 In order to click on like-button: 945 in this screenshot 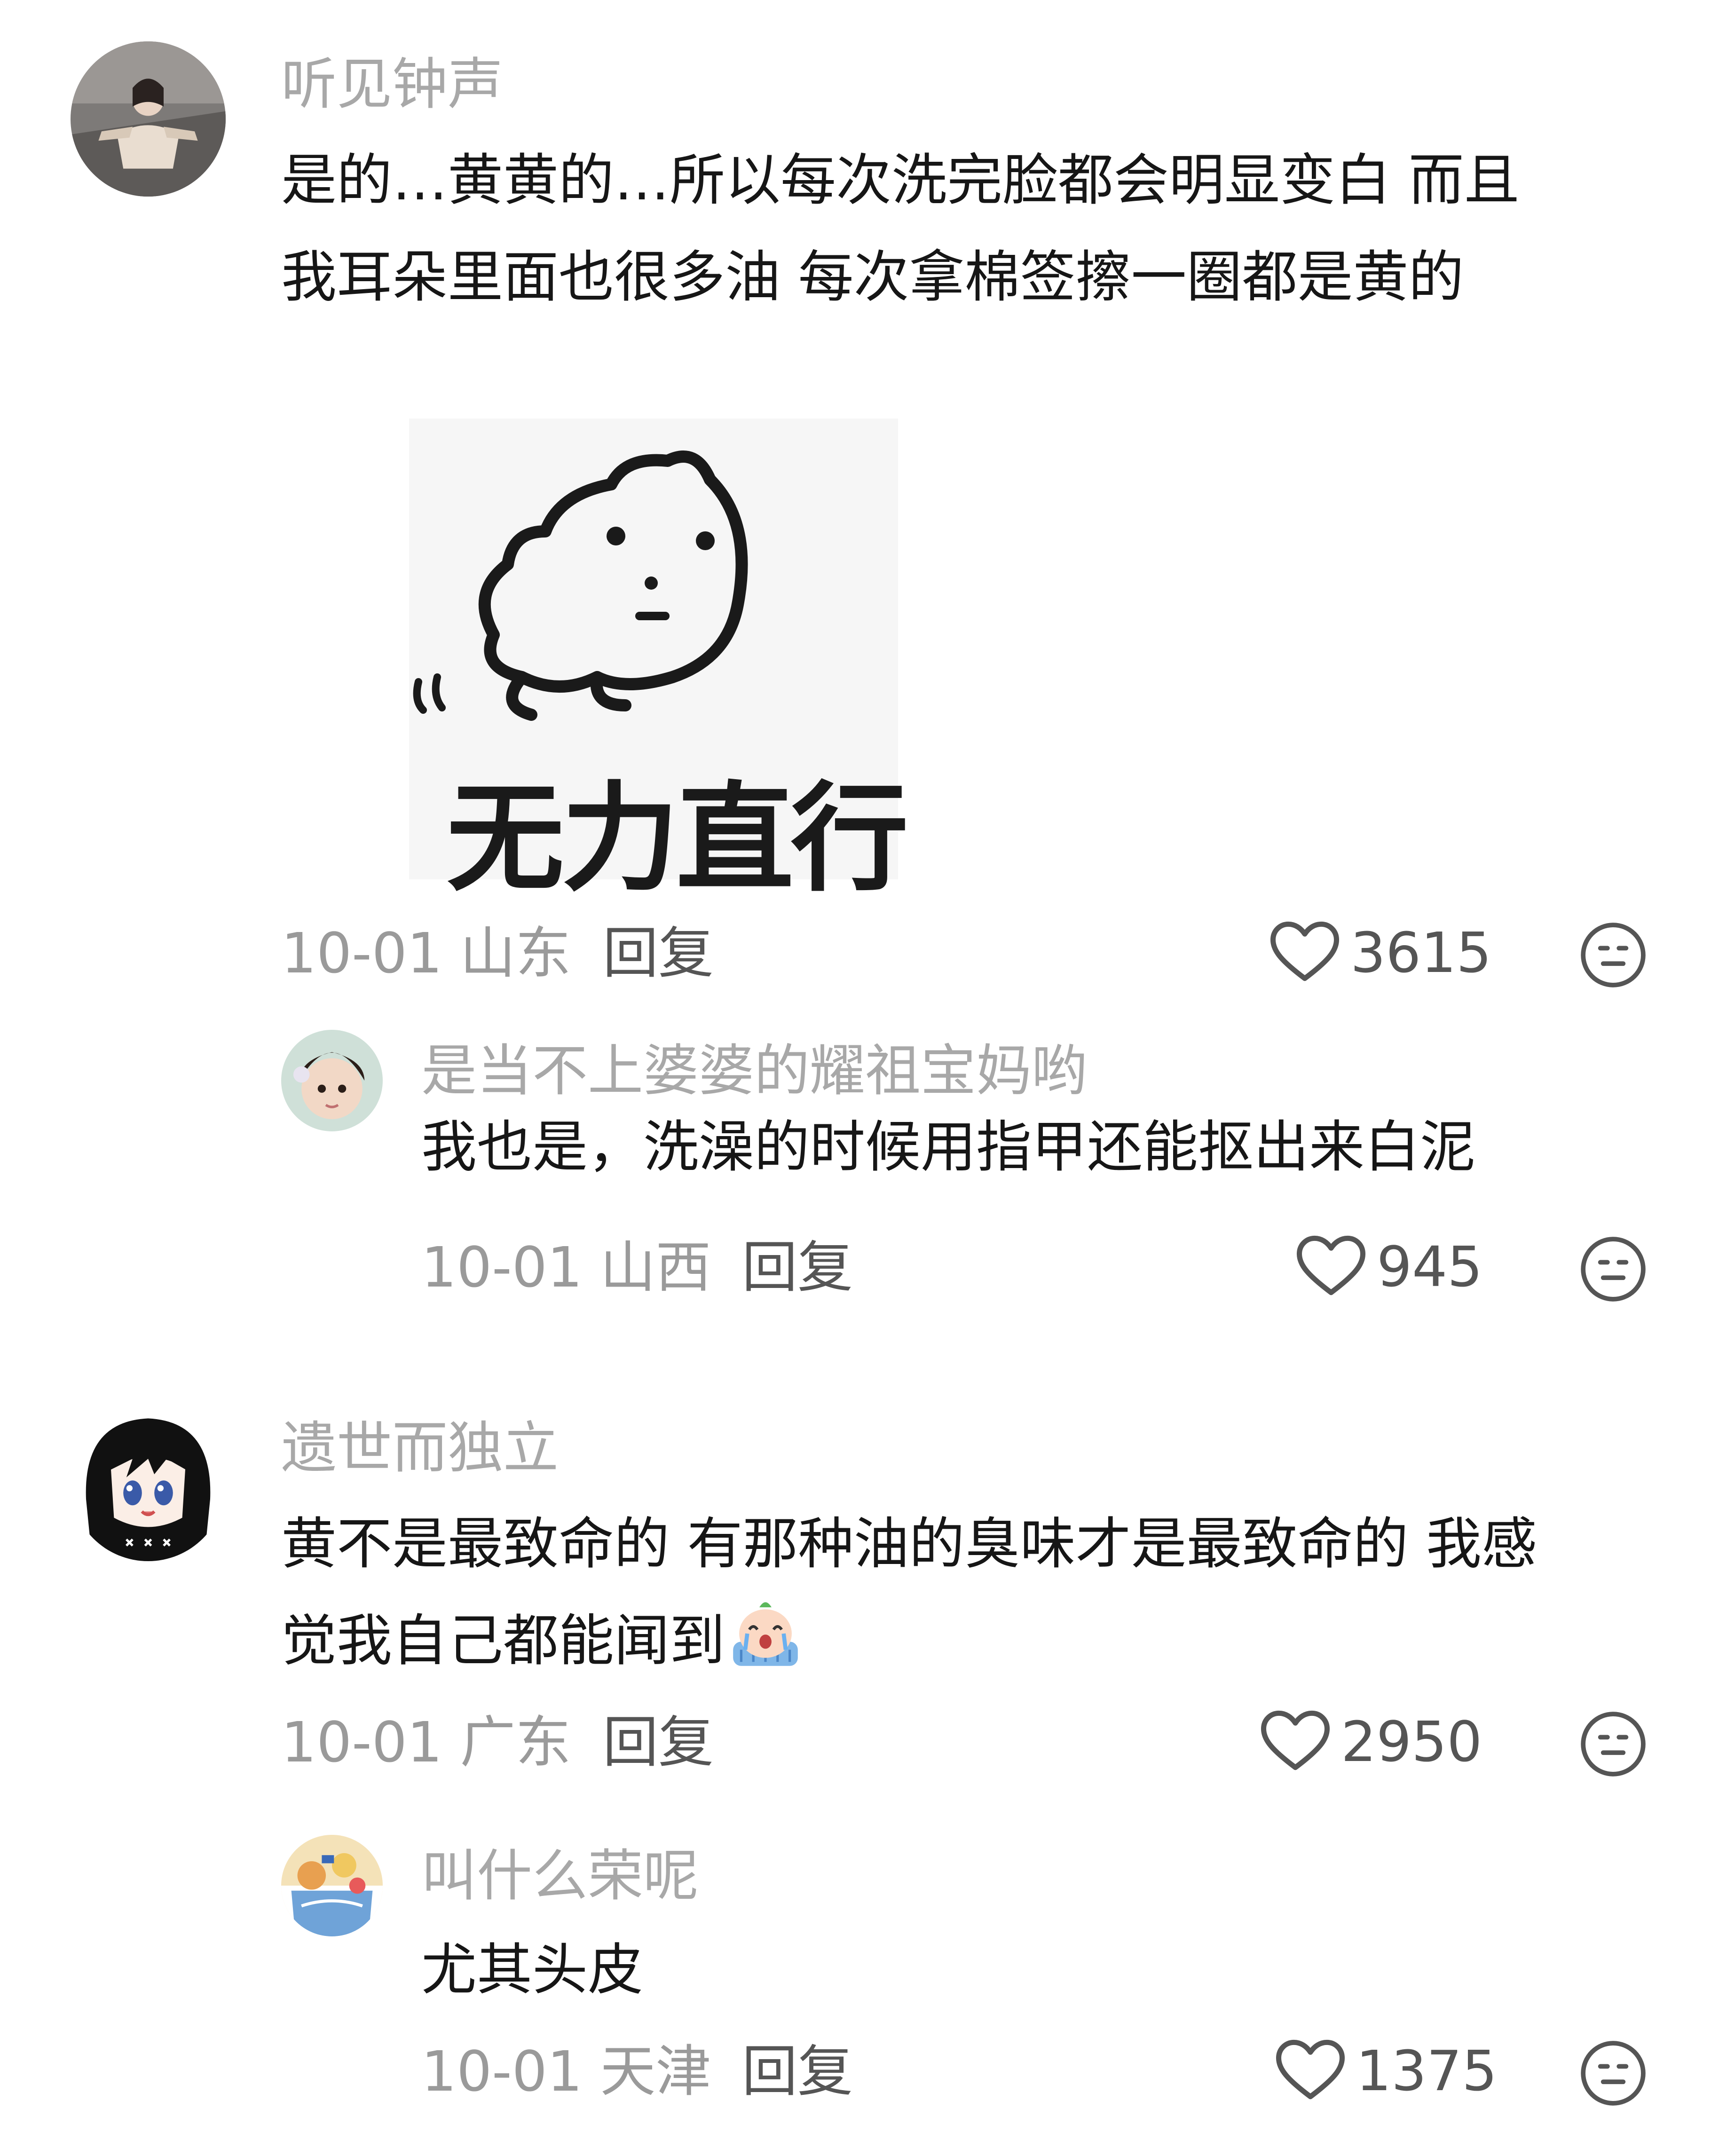, I will do `click(1389, 1266)`.